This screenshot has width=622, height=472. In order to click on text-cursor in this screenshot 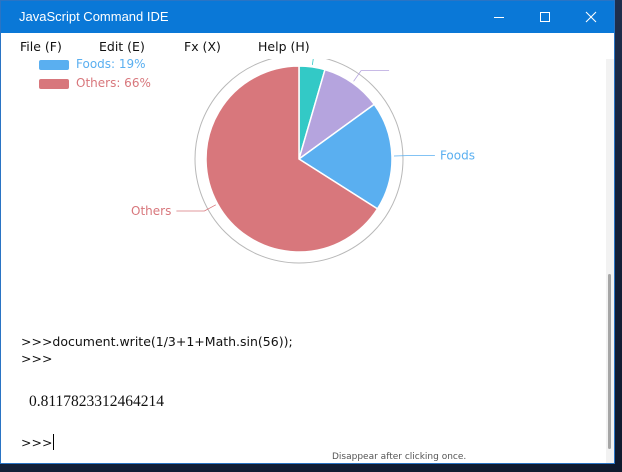, I will do `click(54, 442)`.